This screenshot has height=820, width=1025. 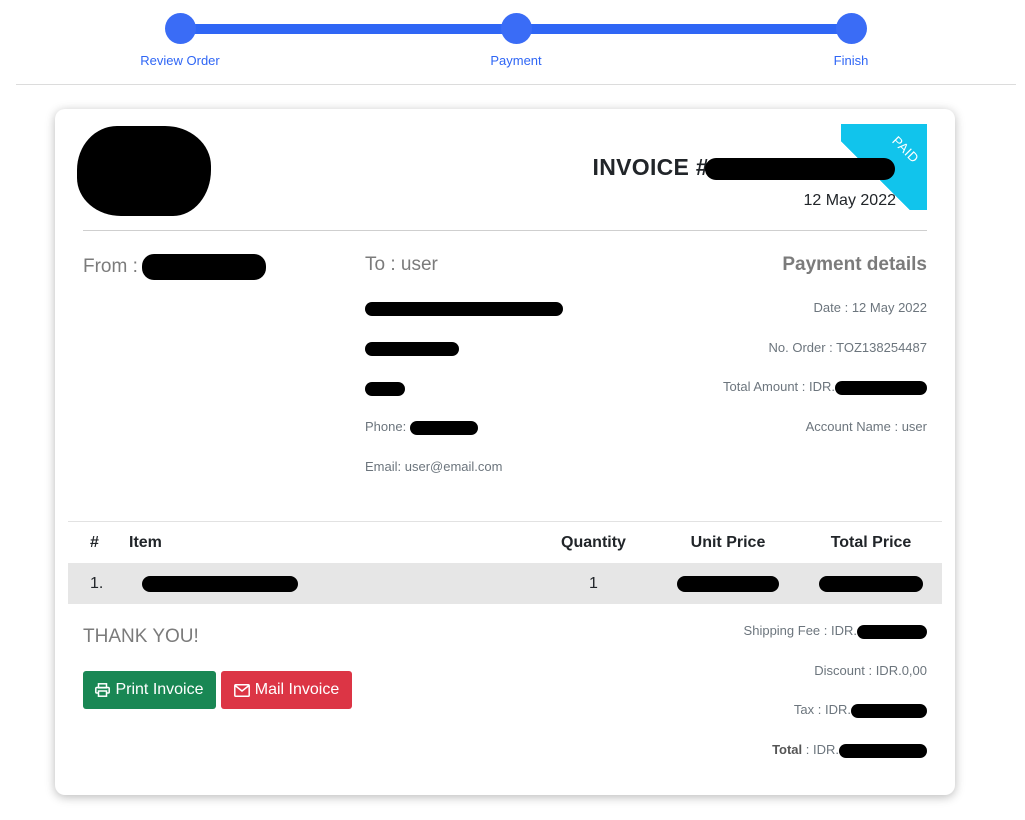 I want to click on total-label: Total, so click(x=787, y=749).